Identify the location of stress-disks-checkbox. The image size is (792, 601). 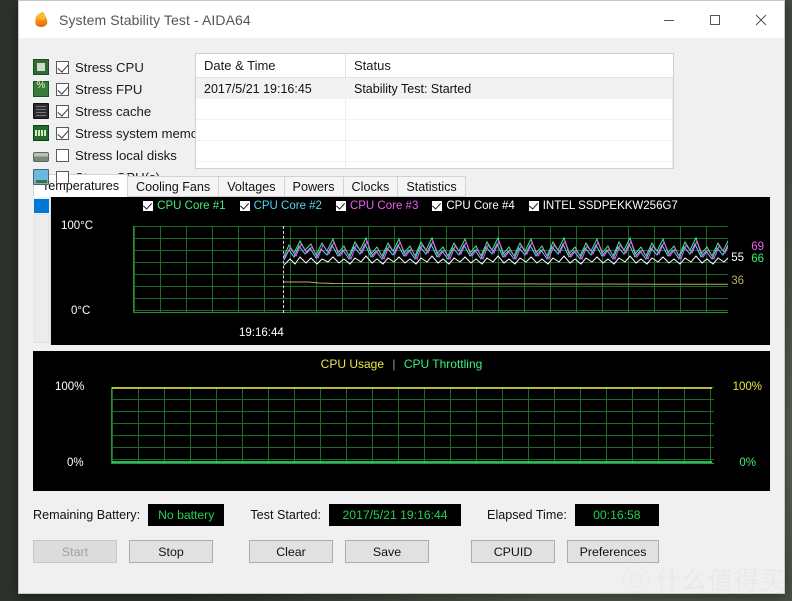
(62, 155).